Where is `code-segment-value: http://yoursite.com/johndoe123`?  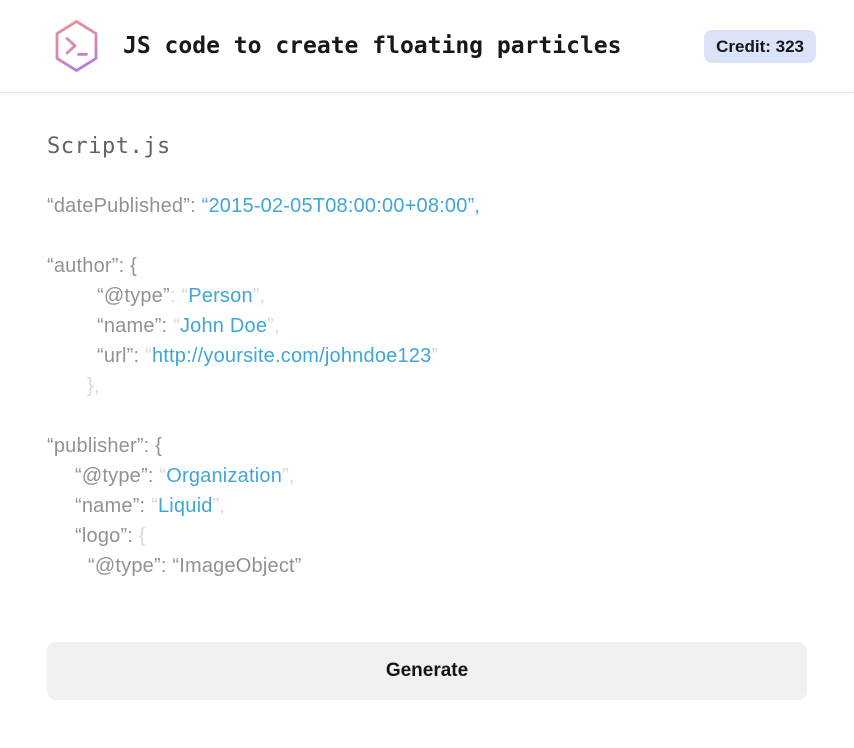 code-segment-value: http://yoursite.com/johndoe123 is located at coordinates (291, 356).